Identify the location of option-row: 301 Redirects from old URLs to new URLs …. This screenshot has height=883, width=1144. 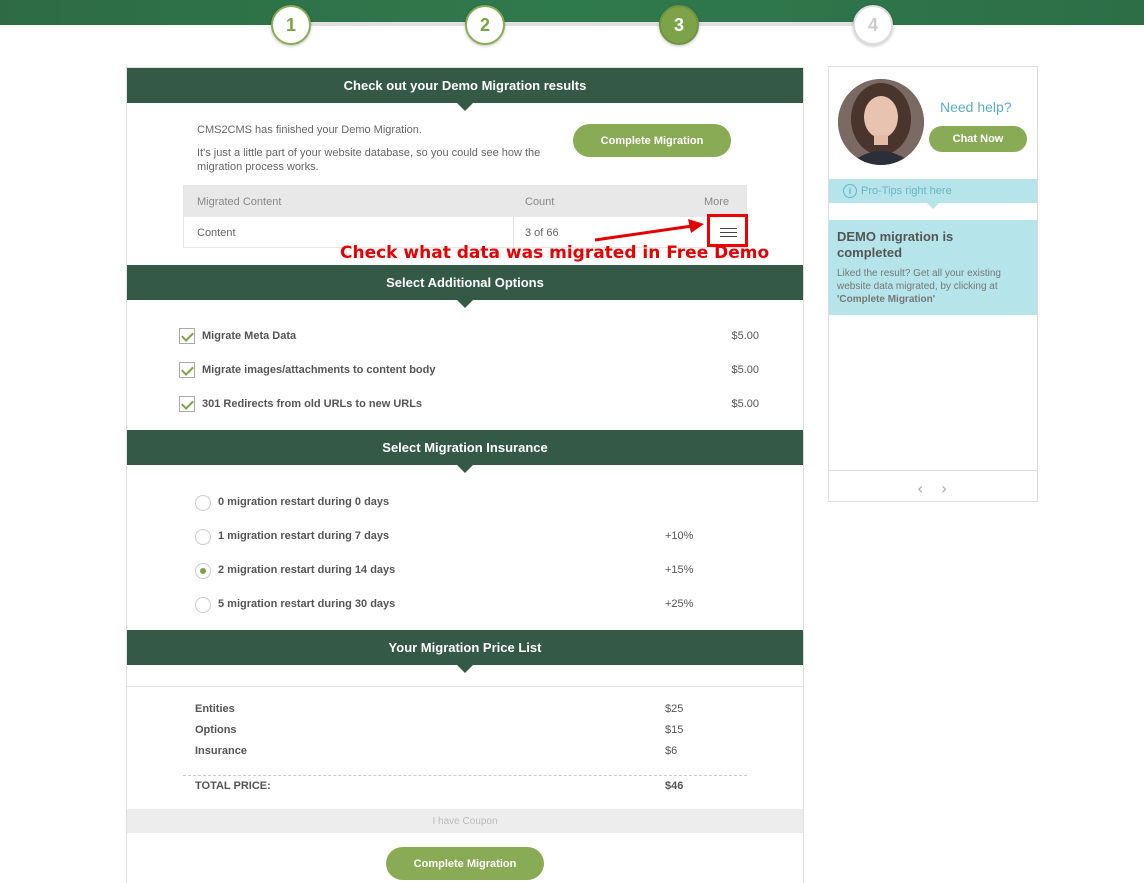
(469, 406).